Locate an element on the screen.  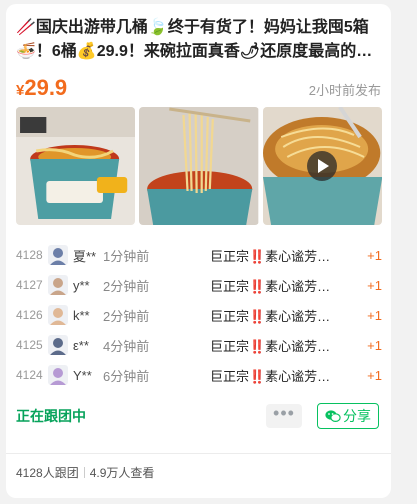
share-button: 分享 is located at coordinates (348, 416).